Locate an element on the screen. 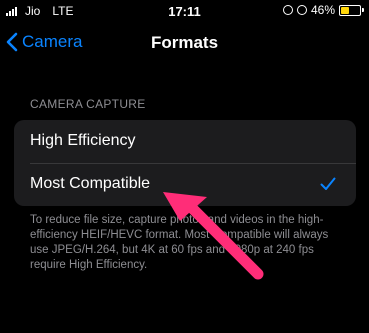  navigation-bar: Camera Formats is located at coordinates (184, 44).